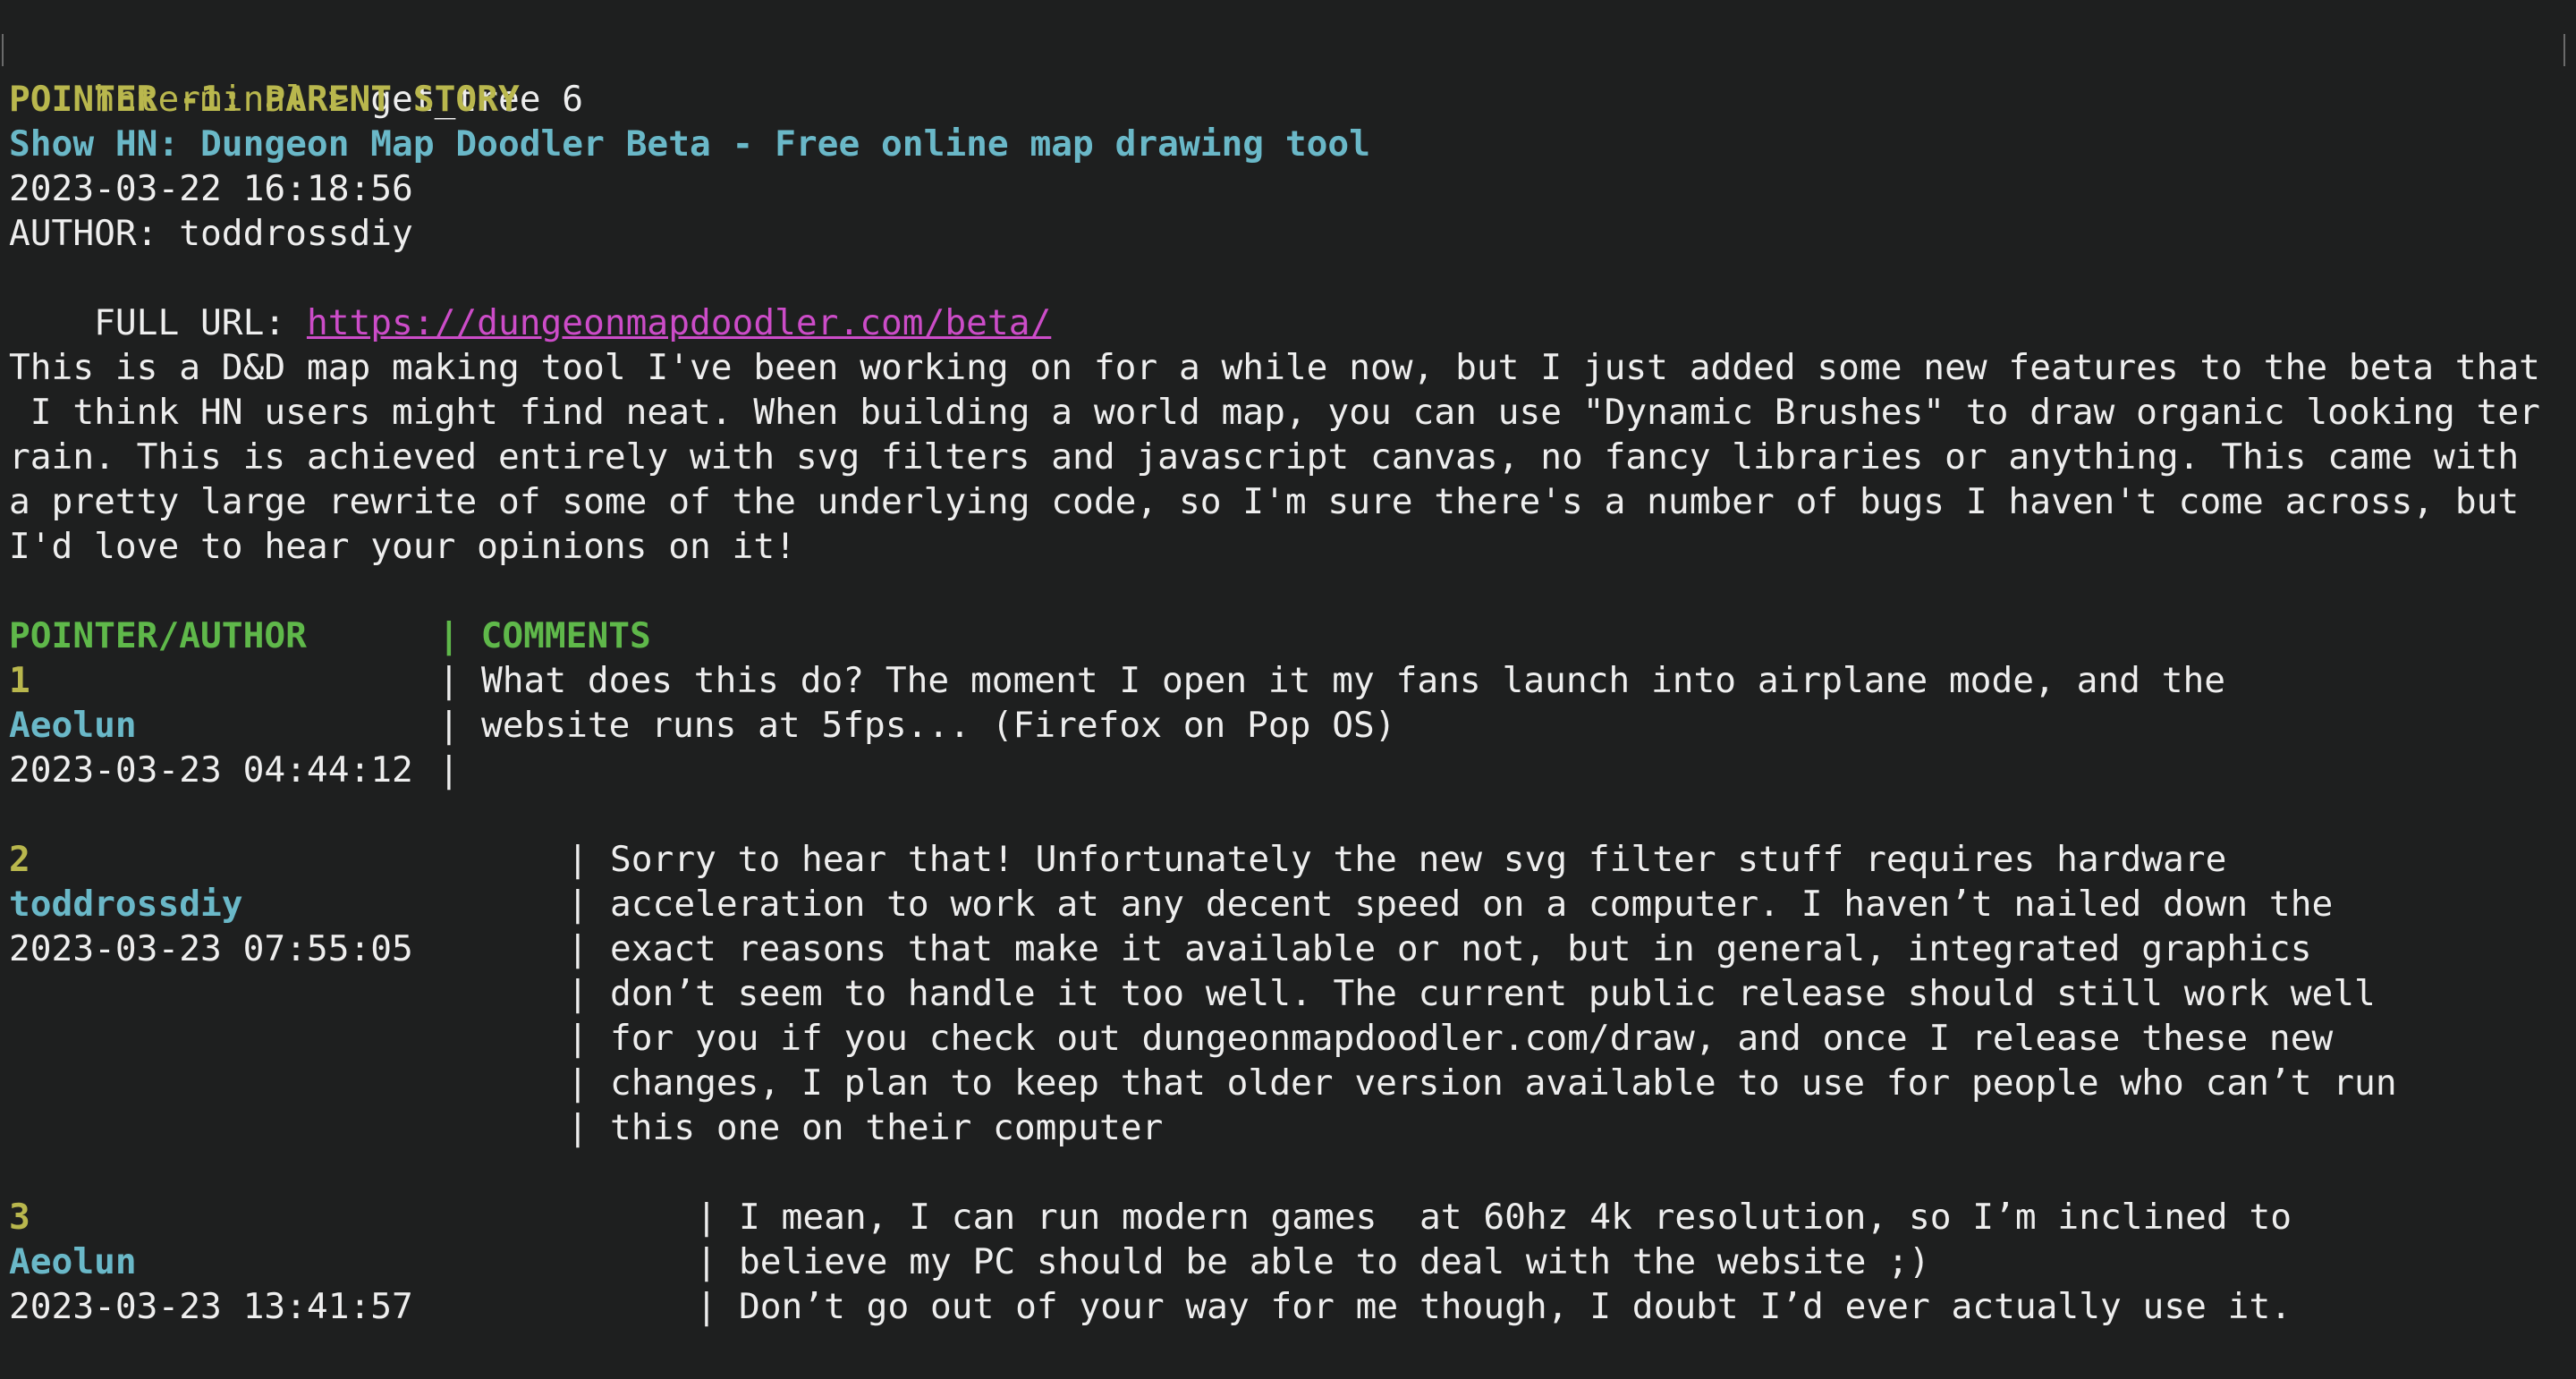  Describe the element at coordinates (887, 1127) in the screenshot. I see `comment-text-line: this one on their computer` at that location.